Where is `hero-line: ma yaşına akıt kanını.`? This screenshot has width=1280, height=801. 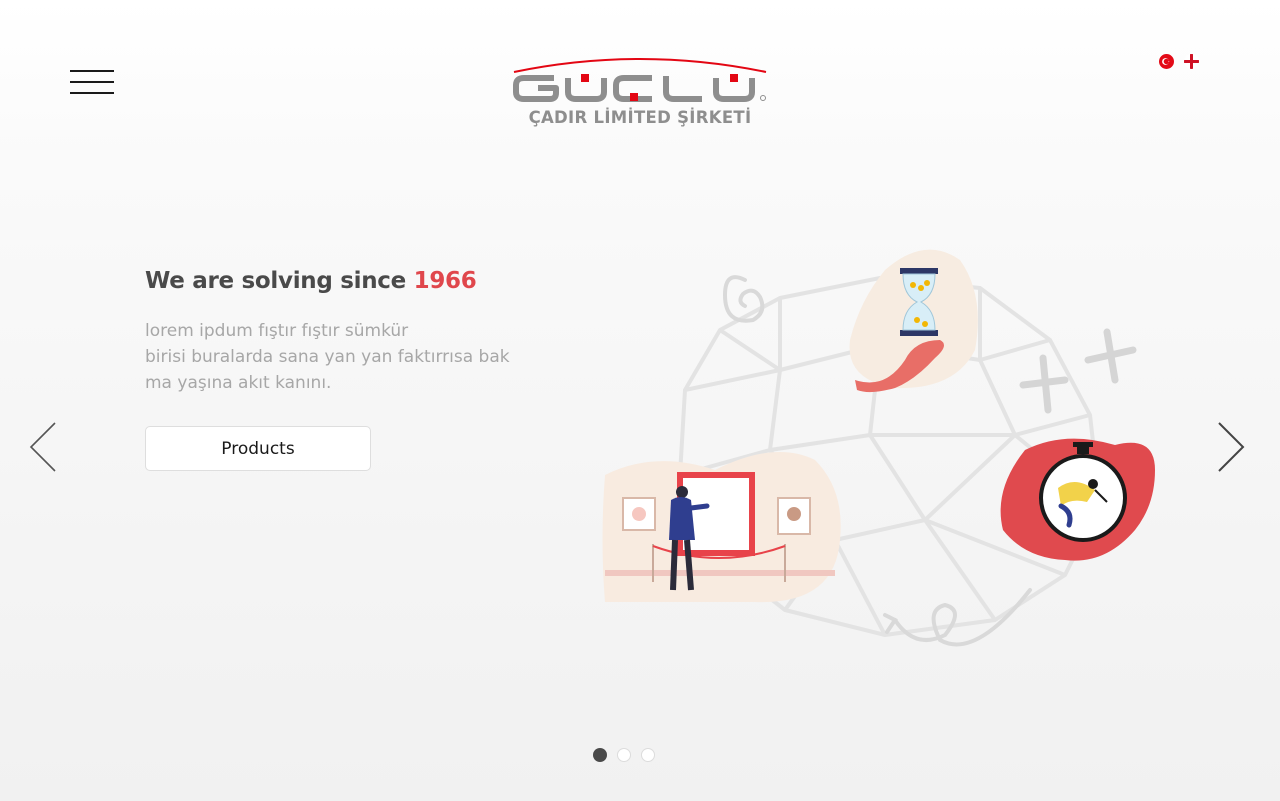
hero-line: ma yaşına akıt kanını. is located at coordinates (238, 383).